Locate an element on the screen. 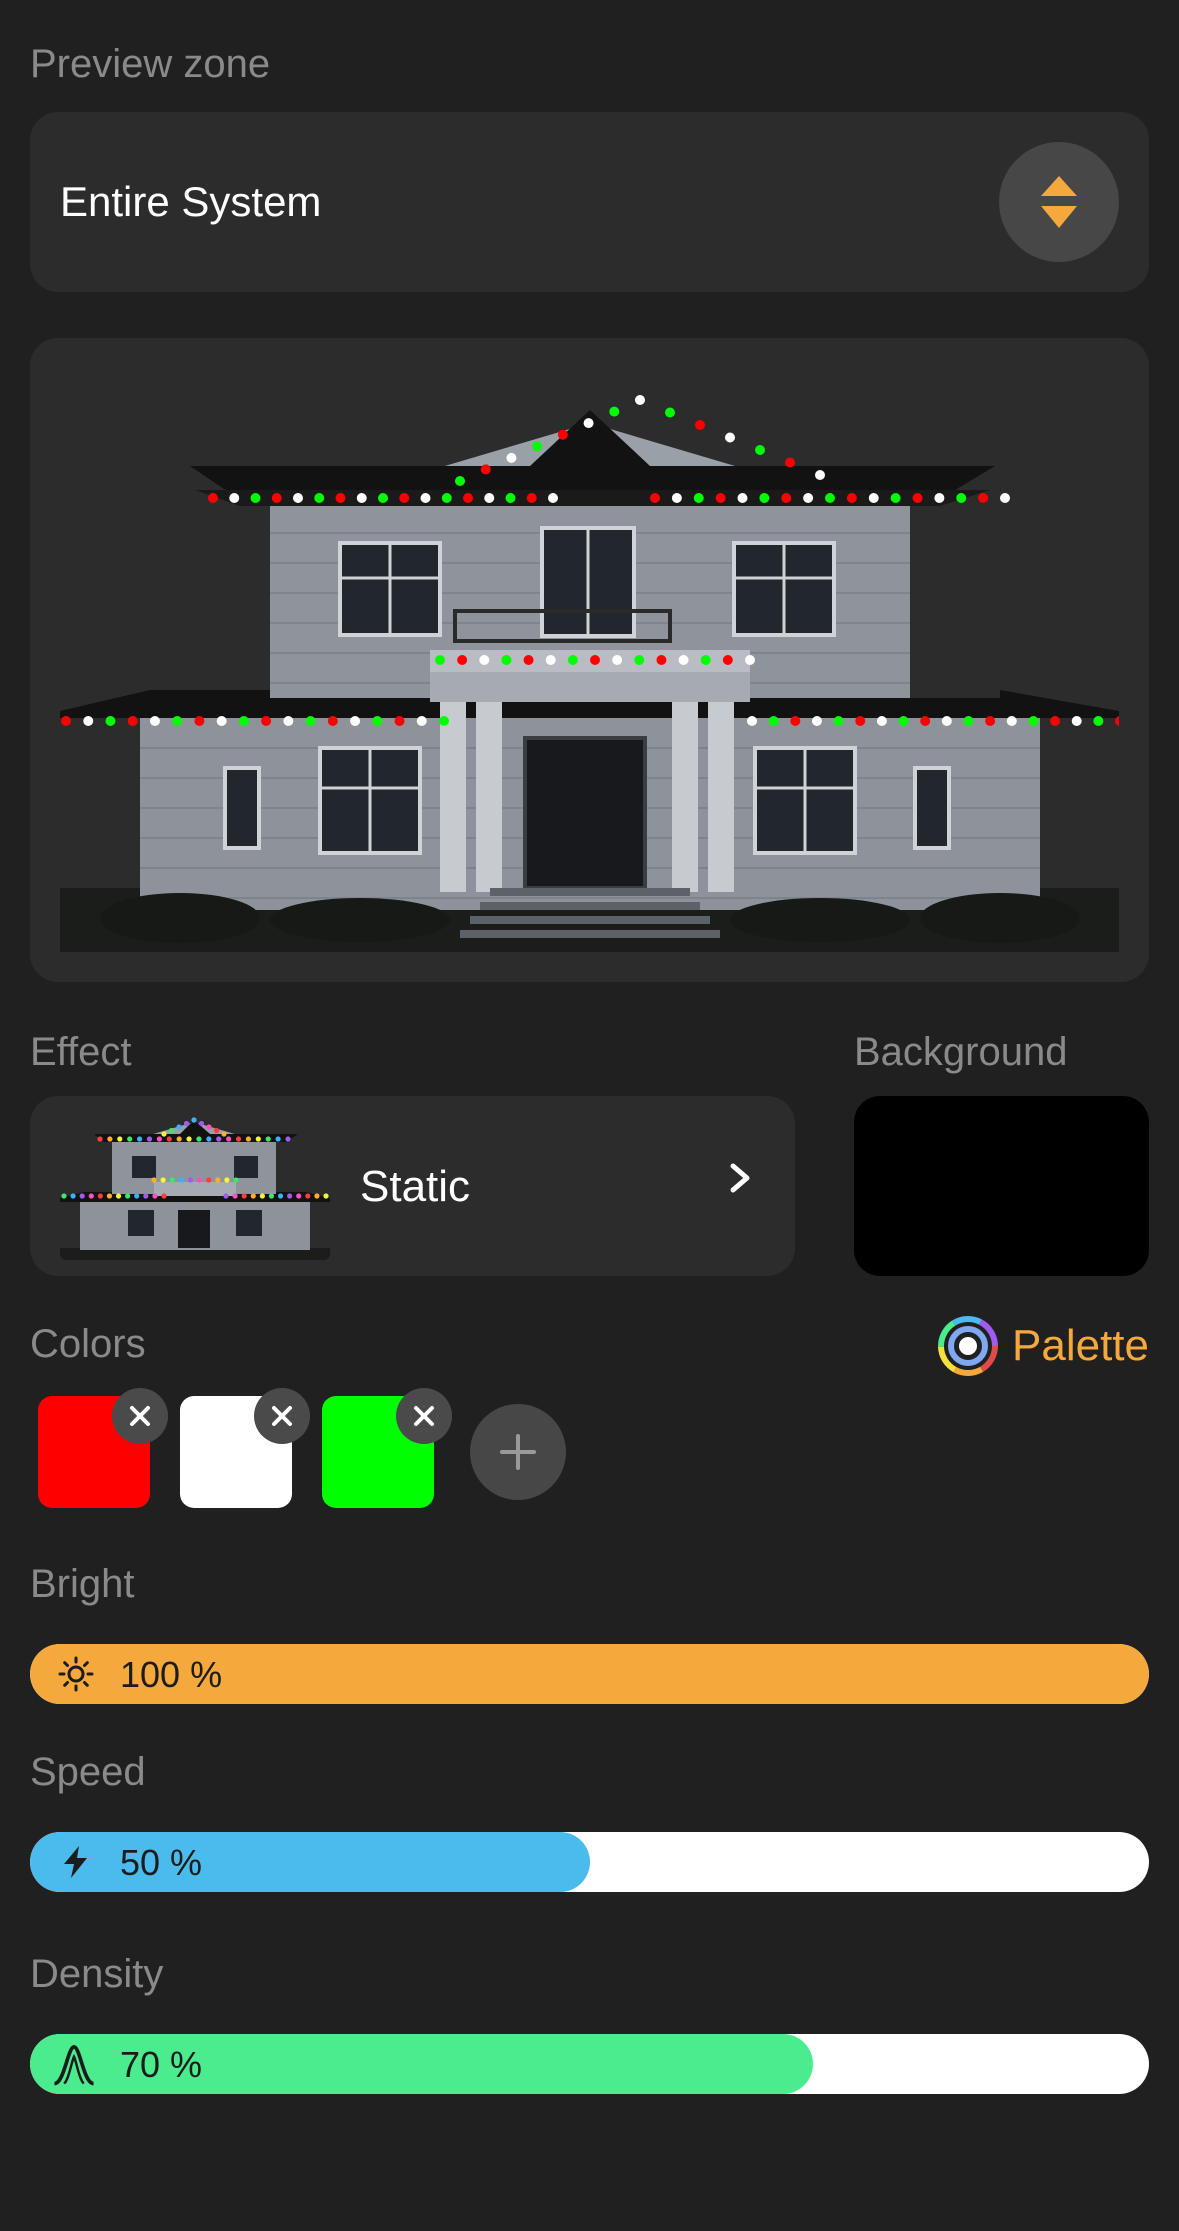  speed-slider: 50 % is located at coordinates (589, 1862).